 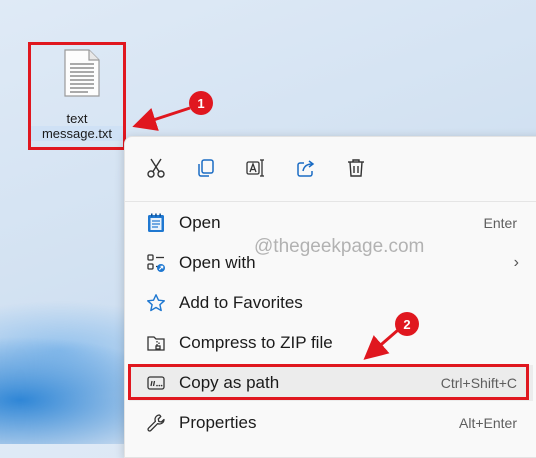 I want to click on desktop-file-icon-text-message: text message.txt, so click(x=77, y=96).